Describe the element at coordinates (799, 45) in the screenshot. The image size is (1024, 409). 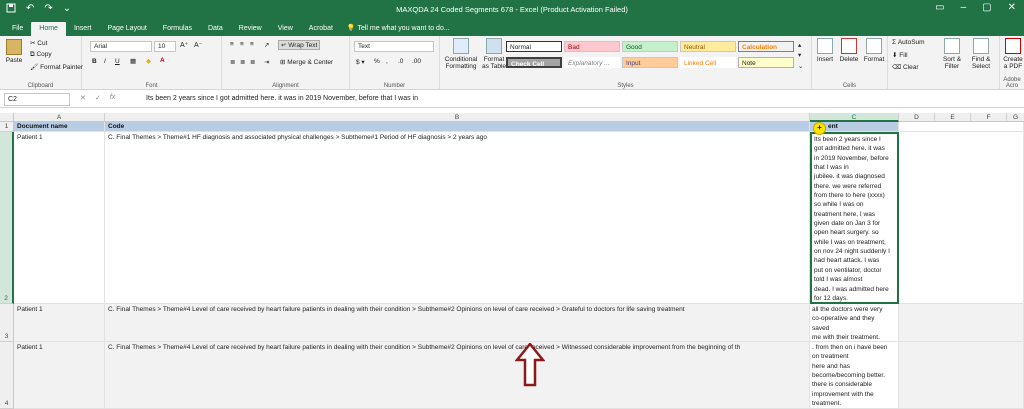
I see `styles-scroll-up-icon: ▴` at that location.